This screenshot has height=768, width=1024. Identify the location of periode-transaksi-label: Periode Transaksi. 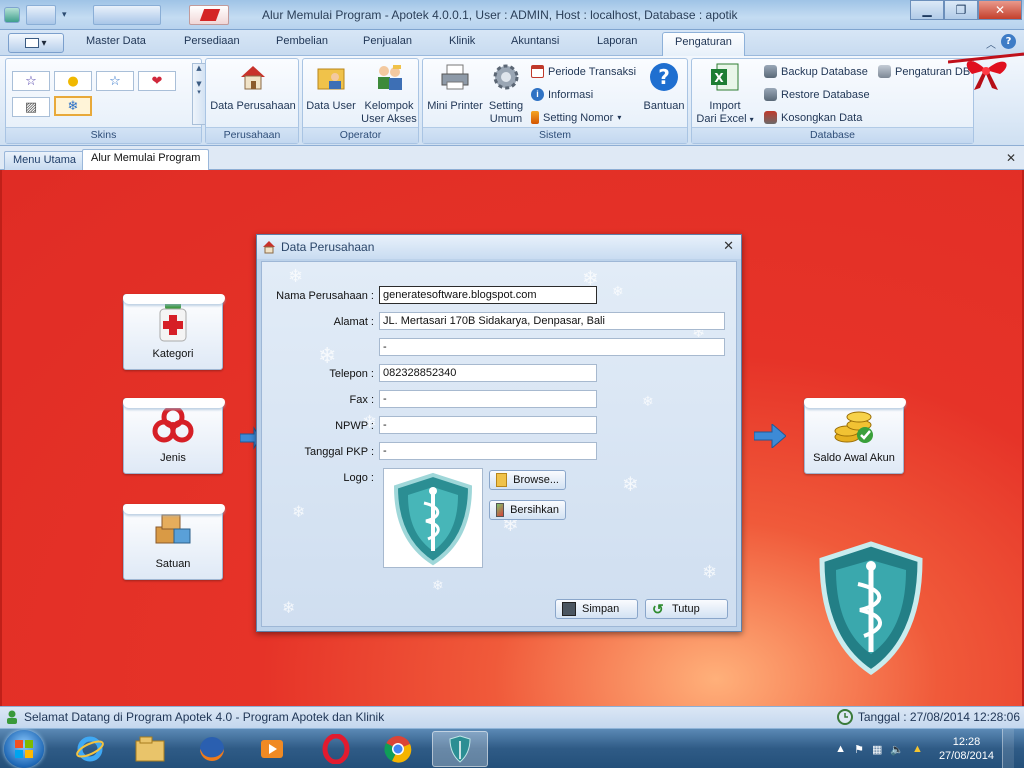
(592, 71).